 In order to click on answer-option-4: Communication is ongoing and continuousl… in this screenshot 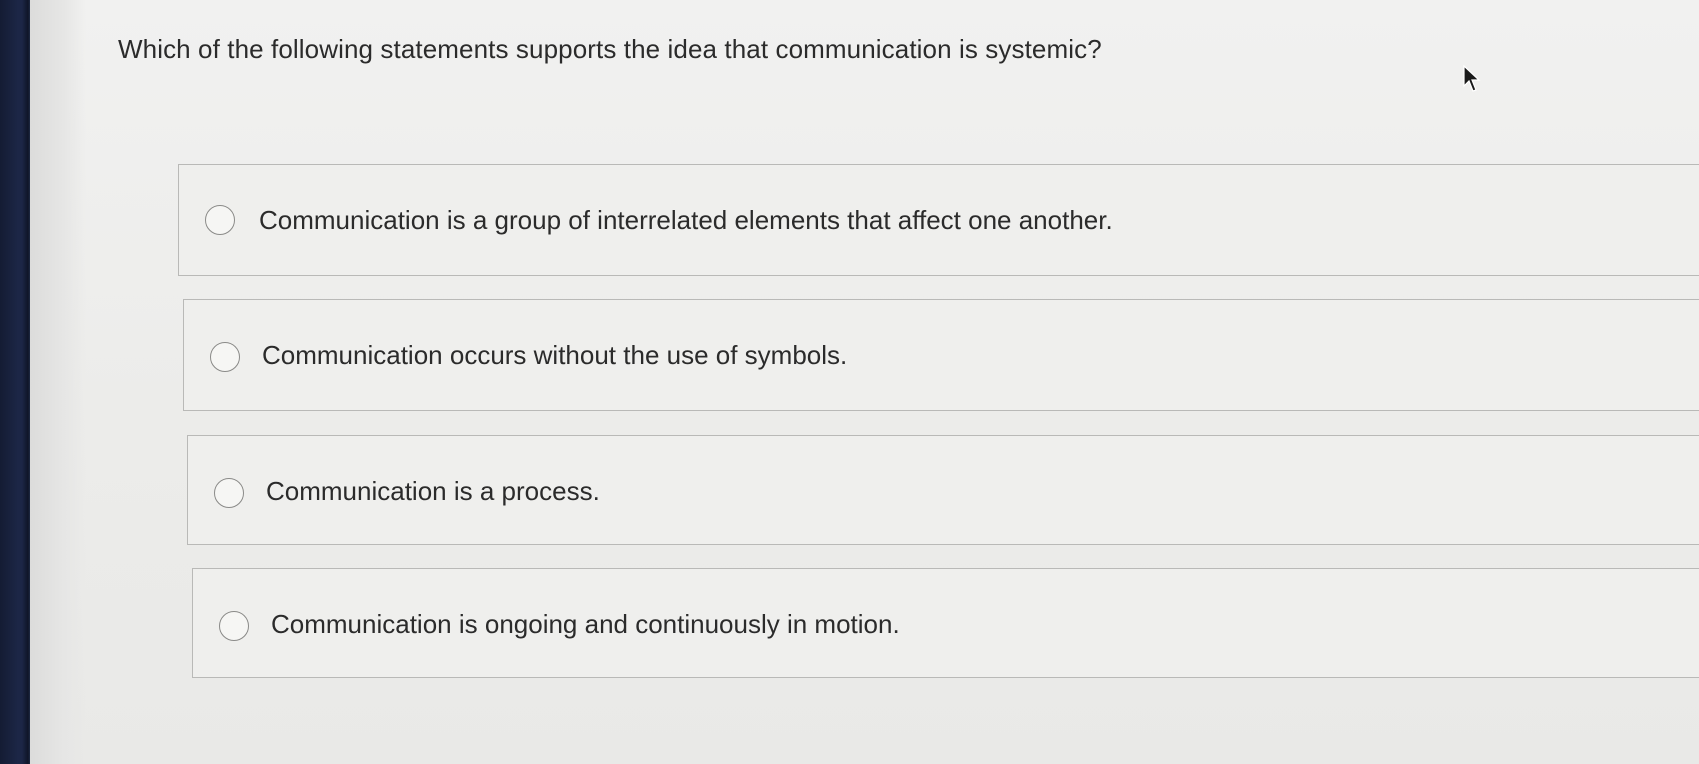, I will do `click(945, 623)`.